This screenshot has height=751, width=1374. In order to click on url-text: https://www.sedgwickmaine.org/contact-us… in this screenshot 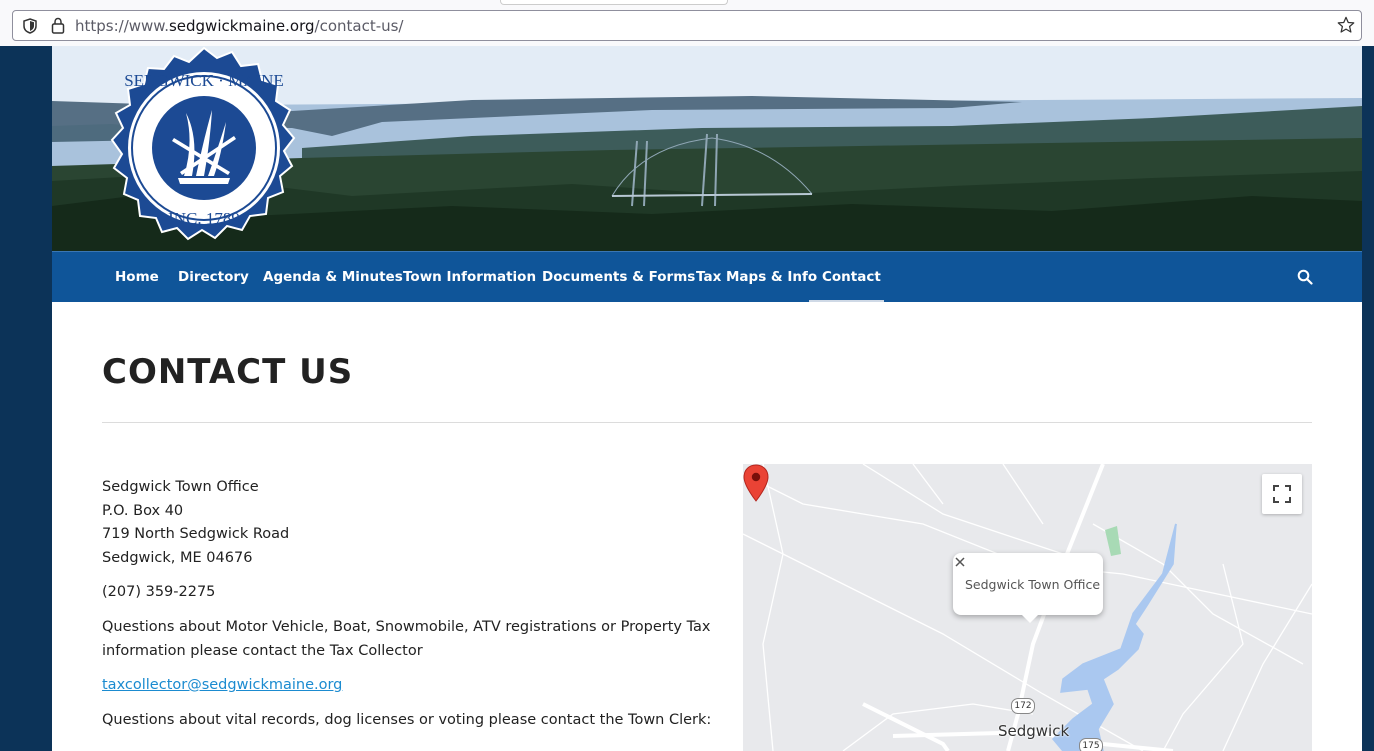, I will do `click(239, 26)`.